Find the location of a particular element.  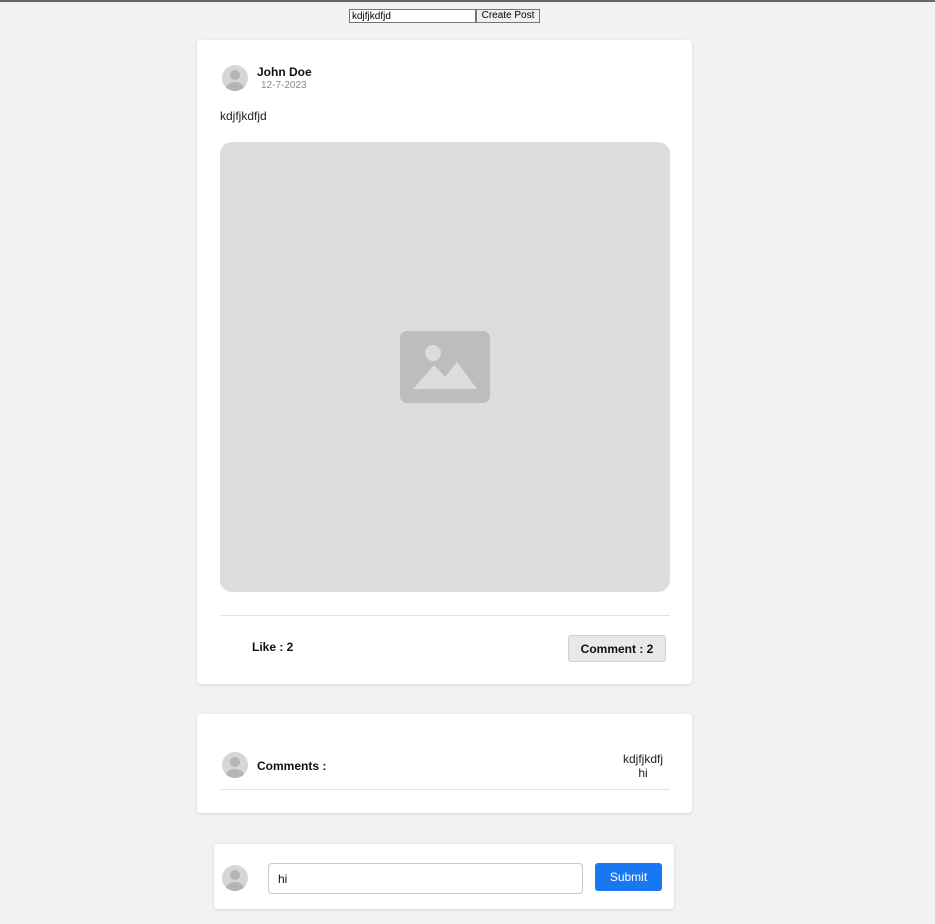

post-text: kdjfjkdfjd is located at coordinates (243, 116).